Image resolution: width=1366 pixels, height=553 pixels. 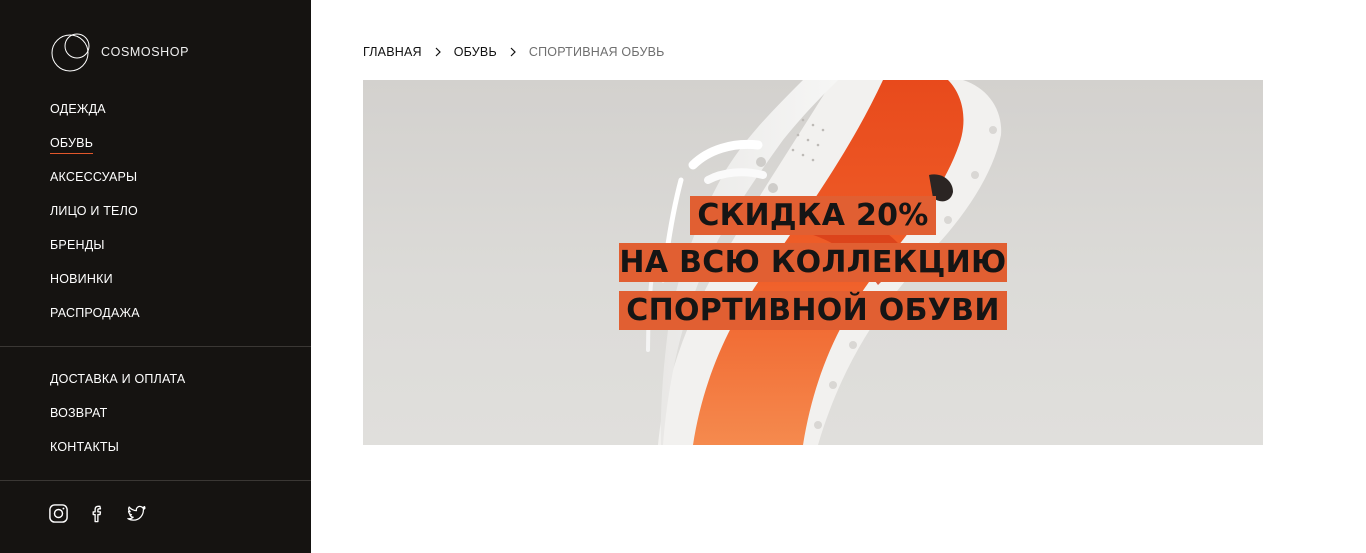 I want to click on breadcrumb-home: ГЛАВНАЯ, so click(x=392, y=52).